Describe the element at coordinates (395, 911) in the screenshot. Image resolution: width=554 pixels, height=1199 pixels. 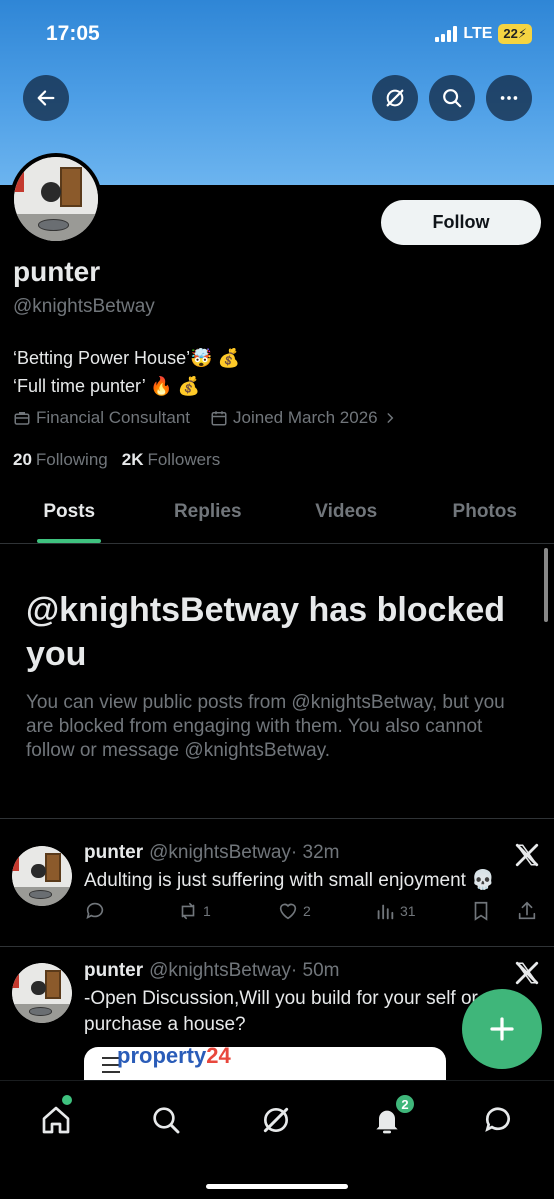
I see `views-button: 31` at that location.